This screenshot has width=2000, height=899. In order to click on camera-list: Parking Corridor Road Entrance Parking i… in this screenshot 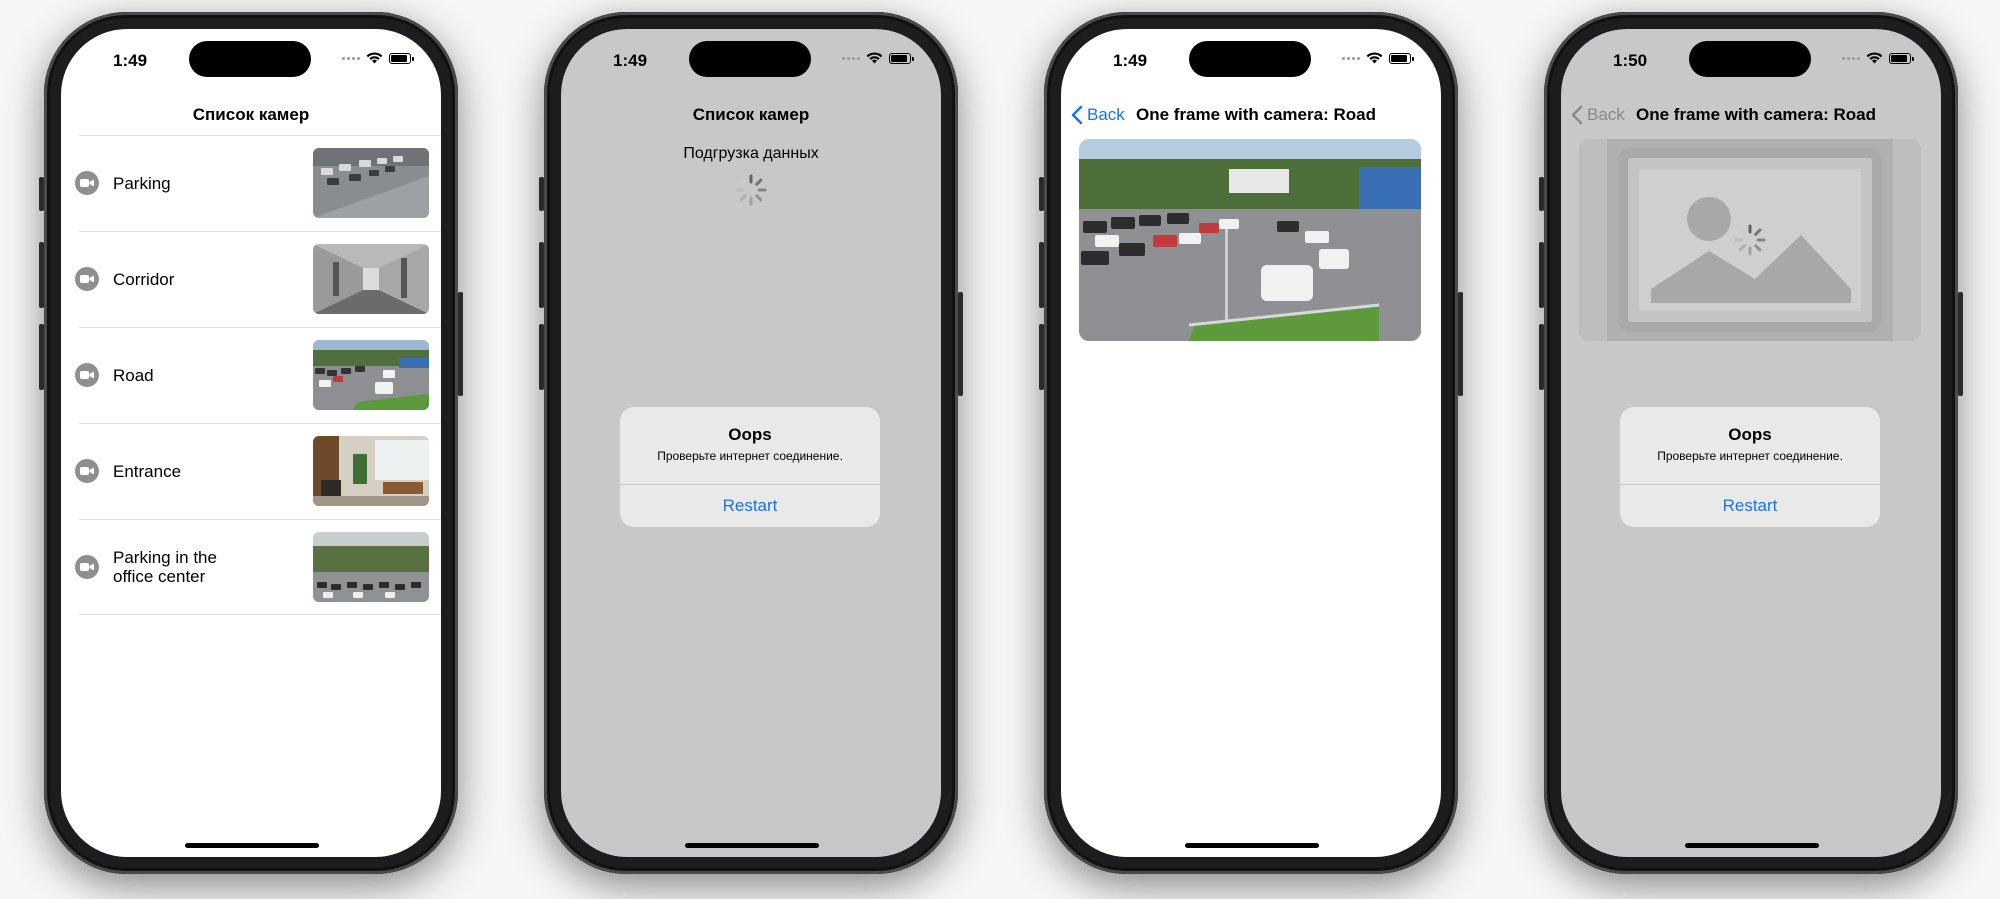, I will do `click(251, 375)`.